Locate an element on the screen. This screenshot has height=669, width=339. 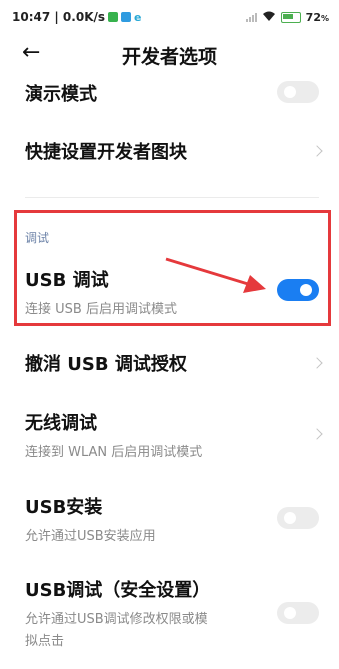
wireless-debug-row: 无线调试 连接到 WLAN 后启用调试模式 is located at coordinates (169, 435).